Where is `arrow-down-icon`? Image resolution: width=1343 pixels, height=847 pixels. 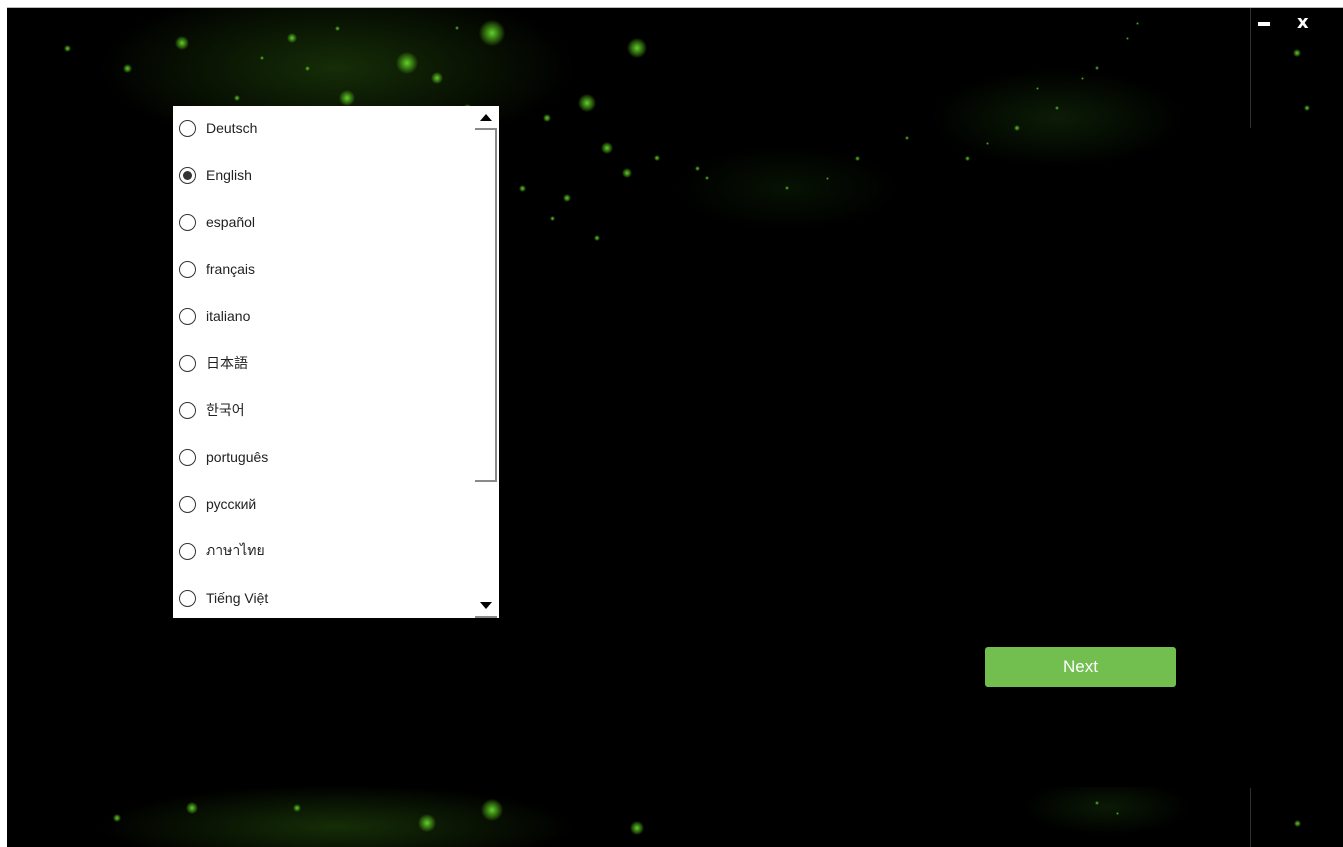
arrow-down-icon is located at coordinates (486, 605).